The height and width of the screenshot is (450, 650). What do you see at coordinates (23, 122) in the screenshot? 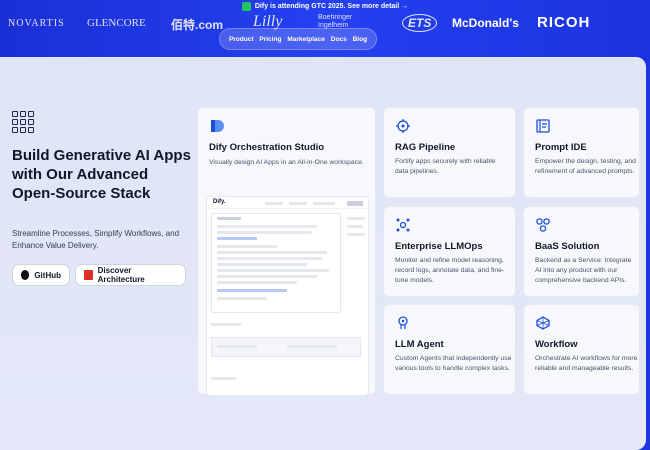
I see `stack-grid-icon` at bounding box center [23, 122].